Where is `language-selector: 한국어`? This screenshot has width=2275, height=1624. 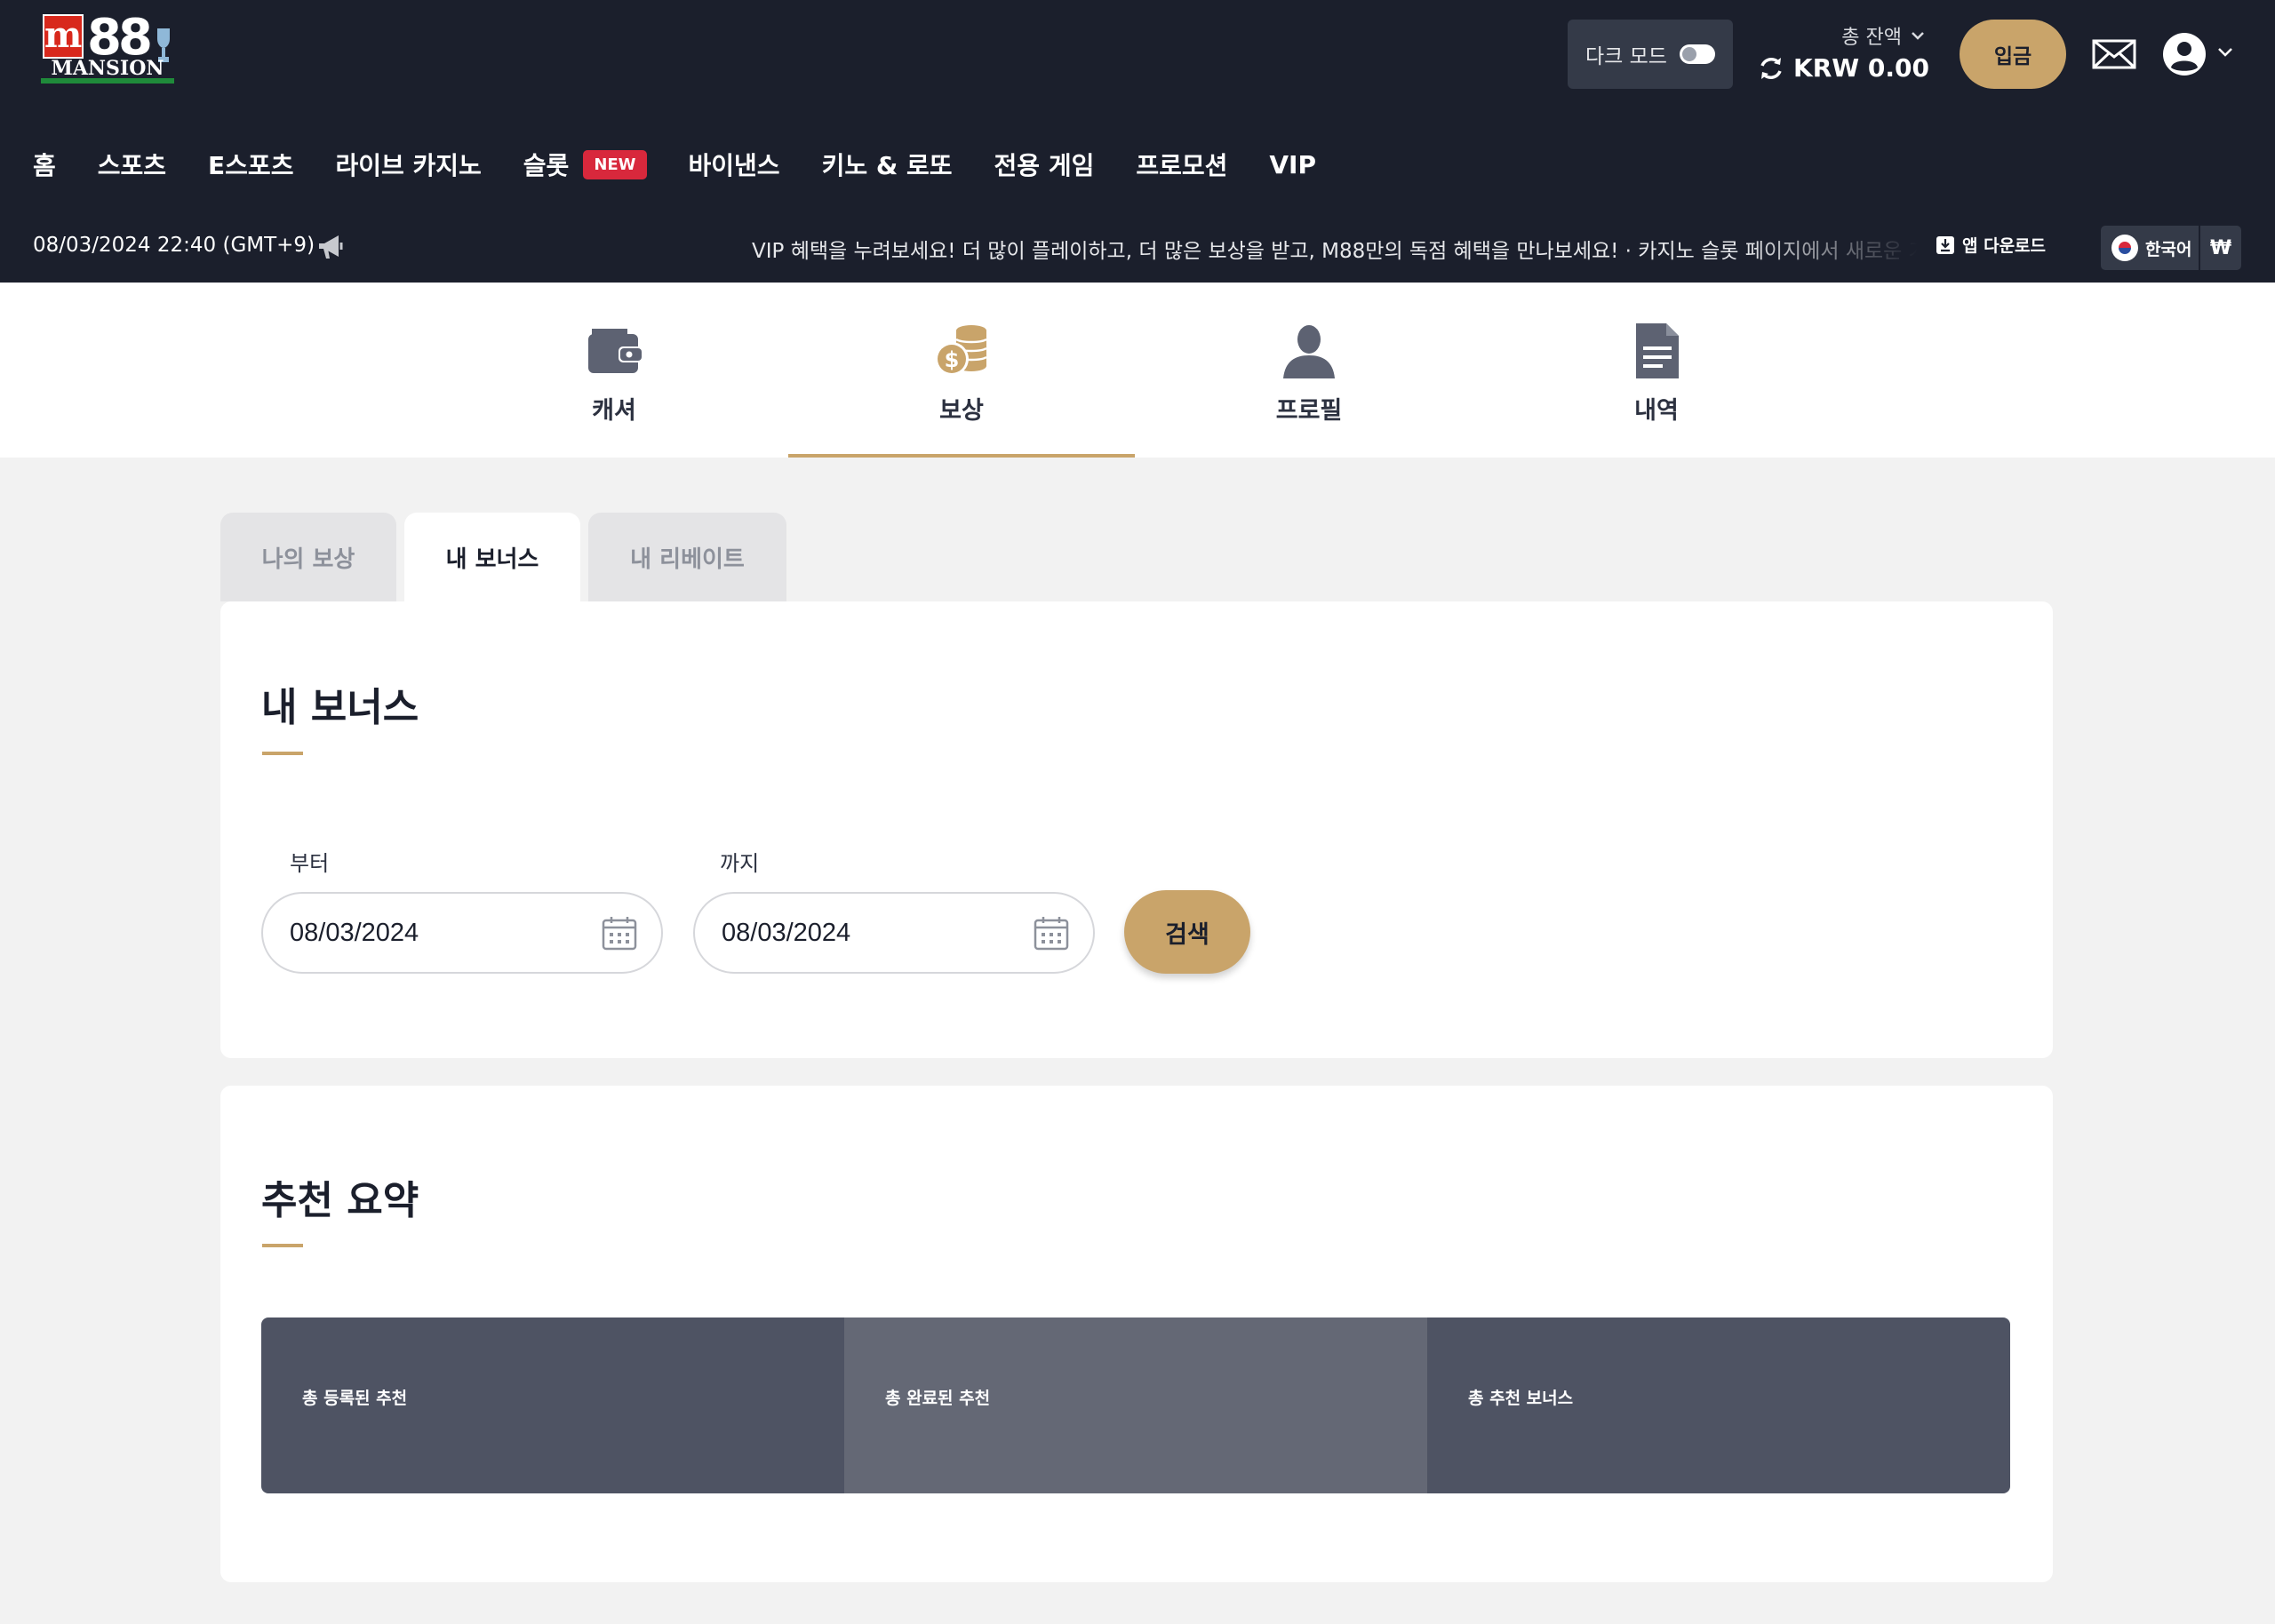 language-selector: 한국어 is located at coordinates (2150, 248).